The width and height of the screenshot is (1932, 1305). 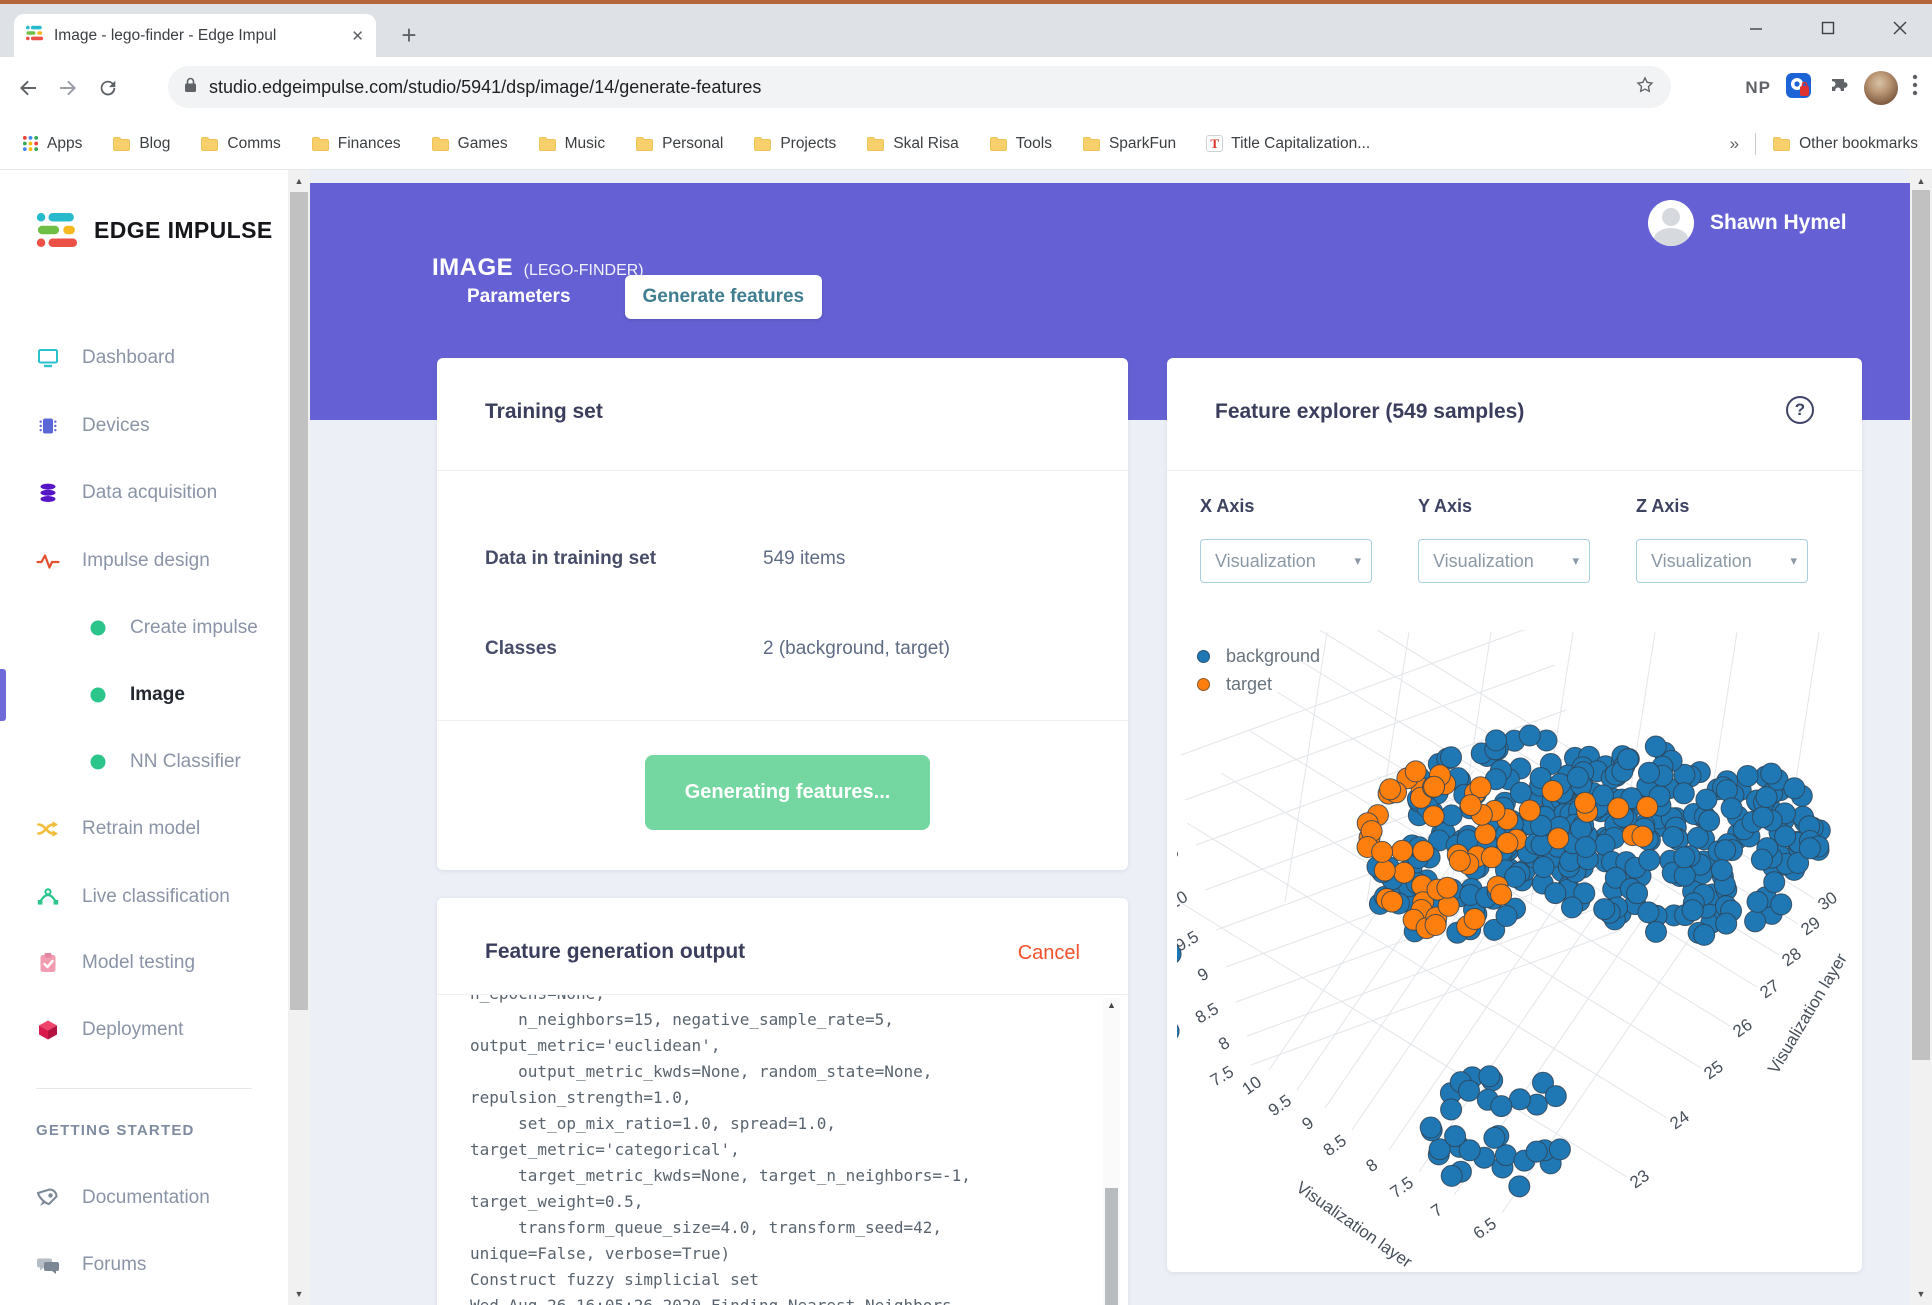 What do you see at coordinates (68, 88) in the screenshot?
I see `forward-icon` at bounding box center [68, 88].